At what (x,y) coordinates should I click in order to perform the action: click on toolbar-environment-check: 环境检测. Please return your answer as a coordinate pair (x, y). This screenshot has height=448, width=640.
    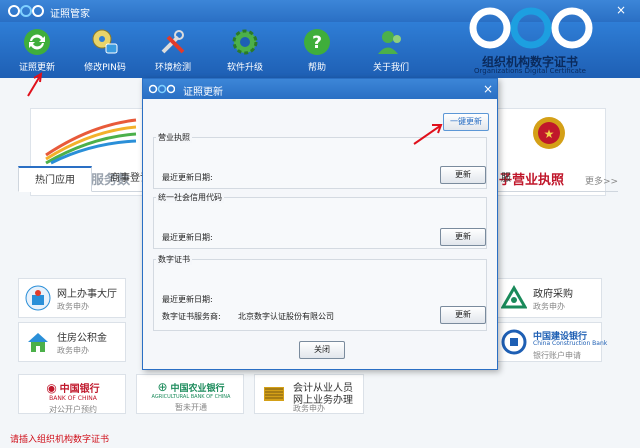
    Looking at the image, I should click on (173, 50).